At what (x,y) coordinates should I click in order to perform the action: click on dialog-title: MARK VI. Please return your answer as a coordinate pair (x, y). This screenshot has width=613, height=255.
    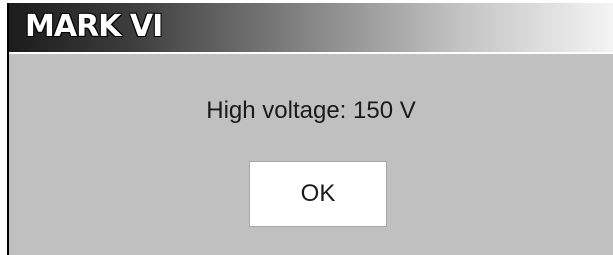
    Looking at the image, I should click on (94, 26).